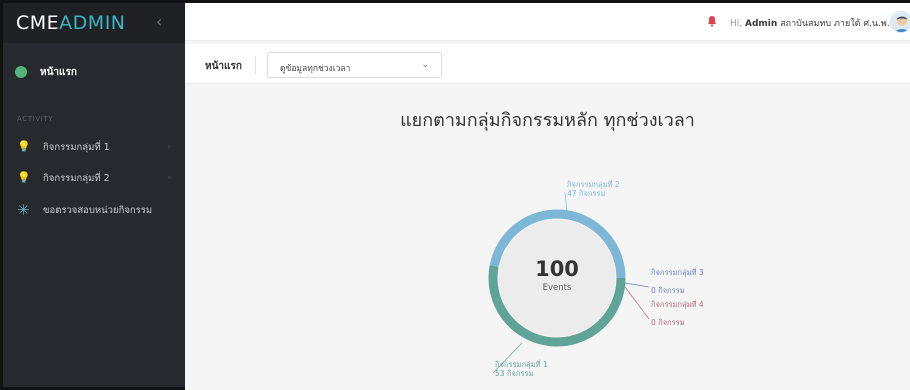 This screenshot has height=390, width=910. Describe the element at coordinates (315, 69) in the screenshot. I see `select-value: ดูข้อมูลทุกช่วงเวลา` at that location.